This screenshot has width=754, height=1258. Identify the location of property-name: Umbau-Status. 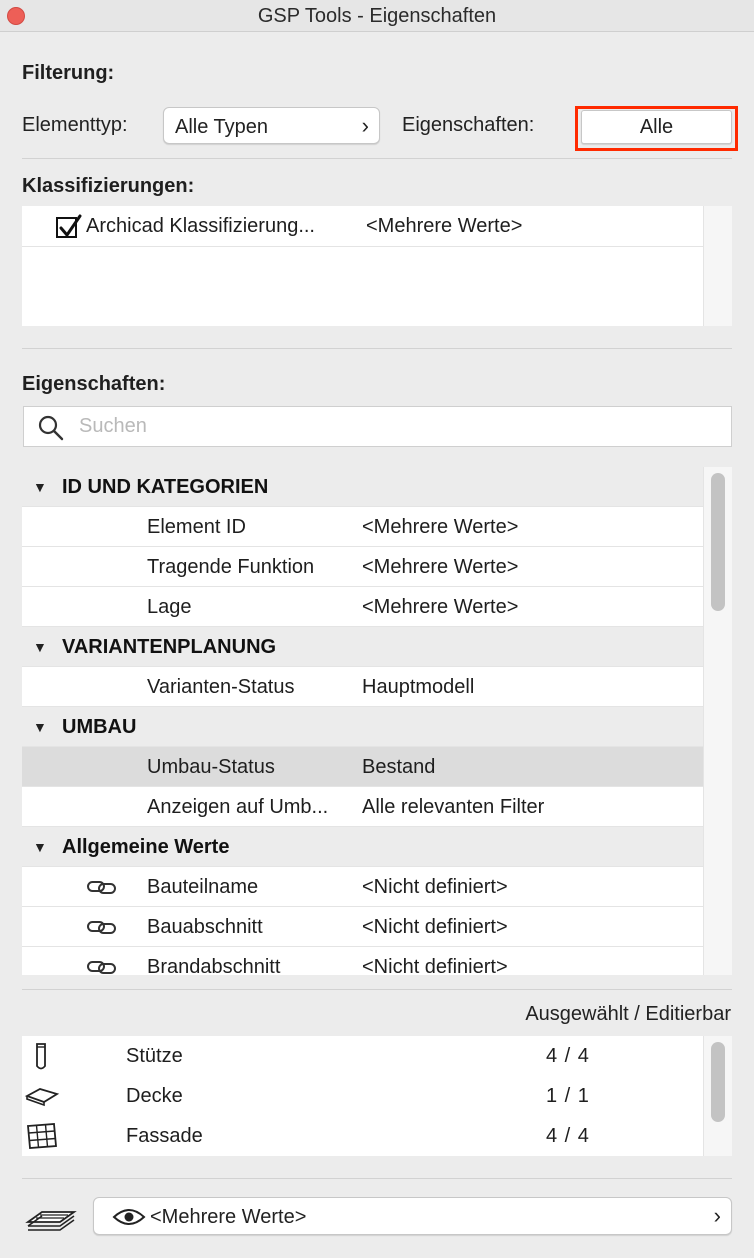
(211, 767).